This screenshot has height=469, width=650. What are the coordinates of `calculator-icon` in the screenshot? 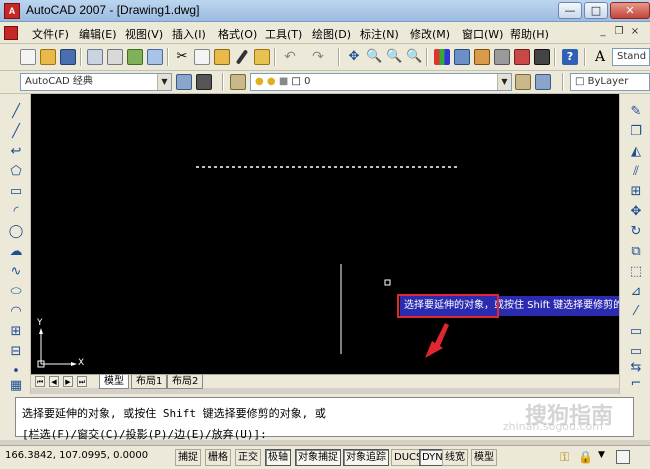 It's located at (542, 57).